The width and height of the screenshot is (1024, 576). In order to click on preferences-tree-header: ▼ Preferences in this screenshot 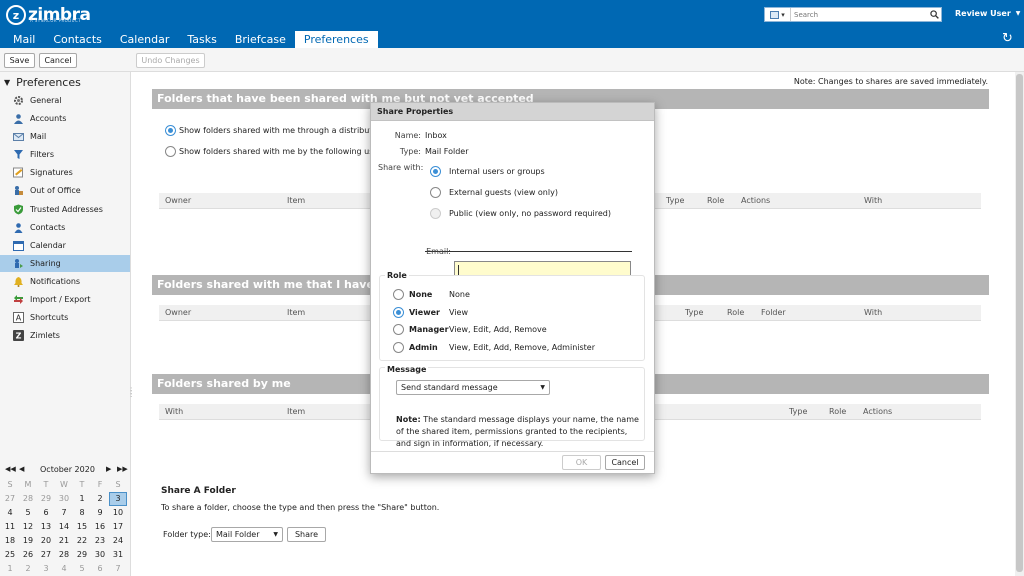, I will do `click(42, 82)`.